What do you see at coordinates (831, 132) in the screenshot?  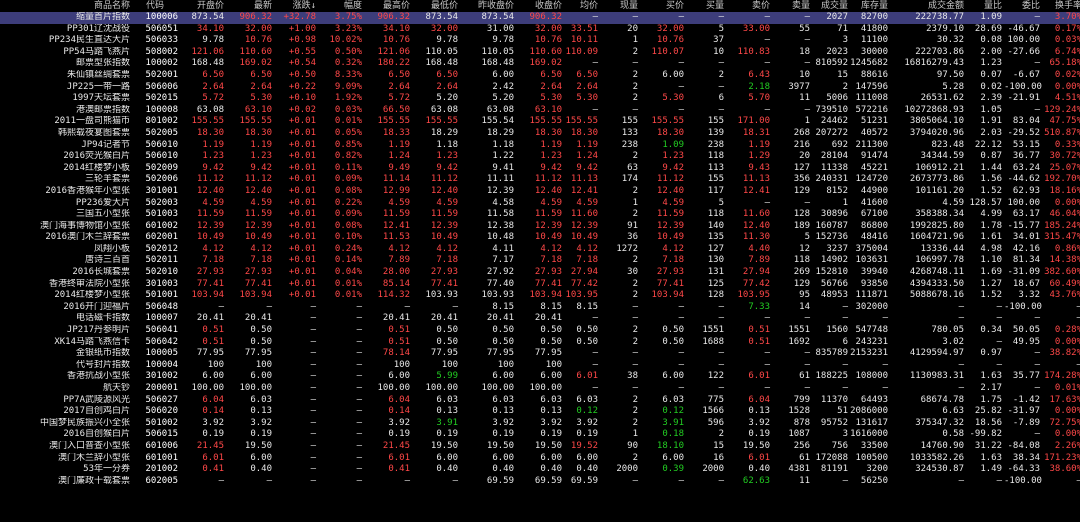 I see `cell-total-volume: 207272` at bounding box center [831, 132].